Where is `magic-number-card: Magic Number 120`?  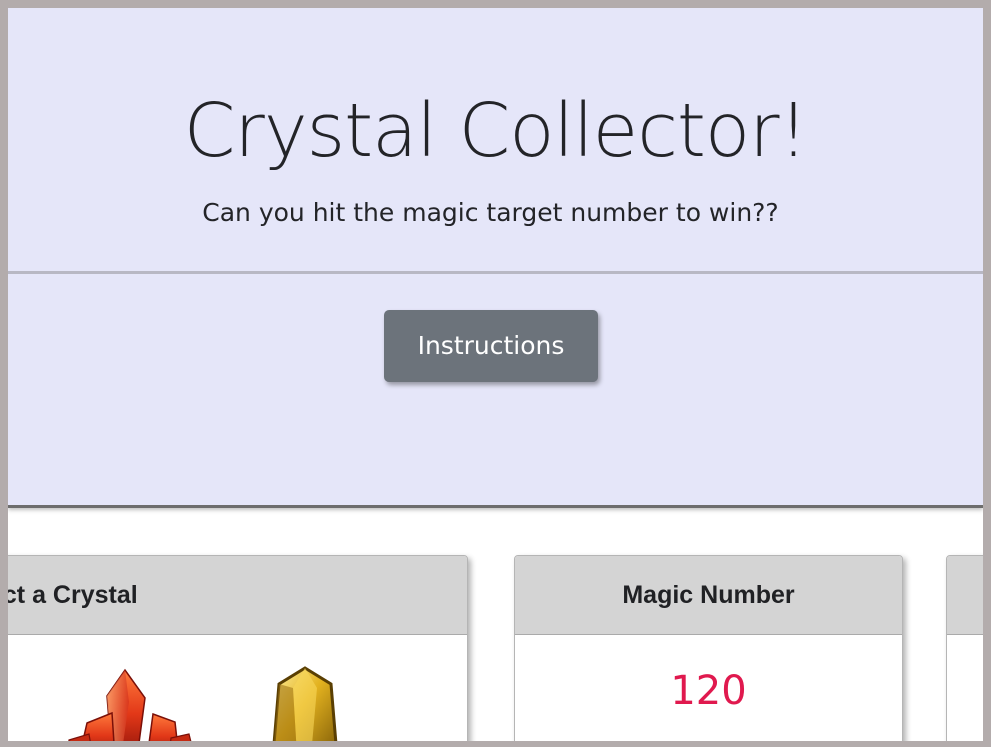 magic-number-card: Magic Number 120 is located at coordinates (708, 648).